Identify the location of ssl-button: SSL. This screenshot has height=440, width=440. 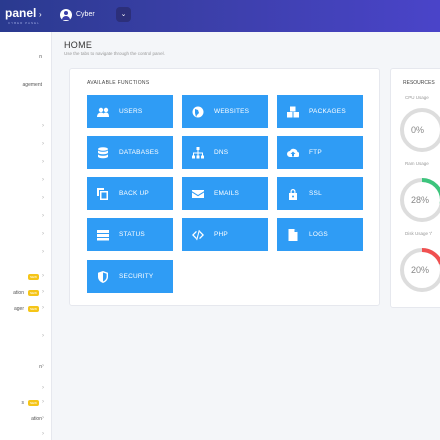
(320, 193).